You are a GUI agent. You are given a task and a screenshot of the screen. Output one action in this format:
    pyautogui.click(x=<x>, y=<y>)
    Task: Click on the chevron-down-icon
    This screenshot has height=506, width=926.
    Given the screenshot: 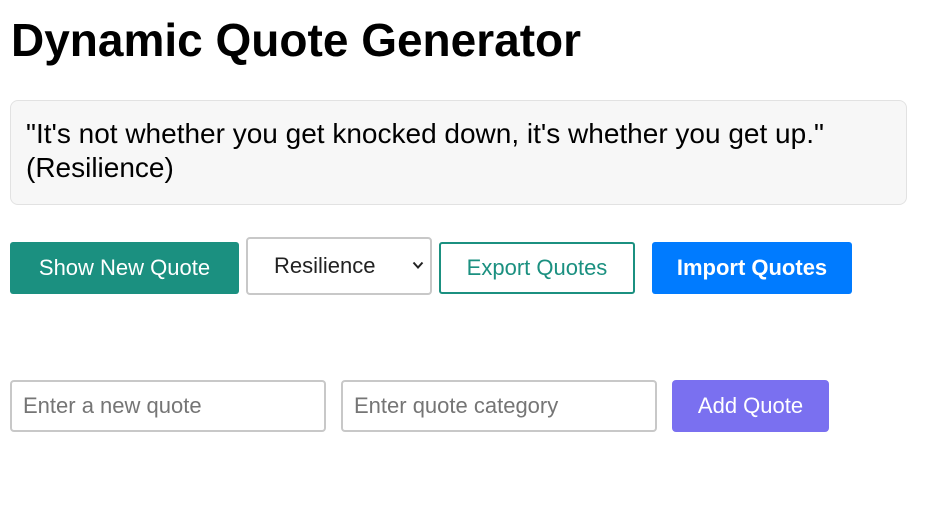 What is the action you would take?
    pyautogui.click(x=418, y=265)
    